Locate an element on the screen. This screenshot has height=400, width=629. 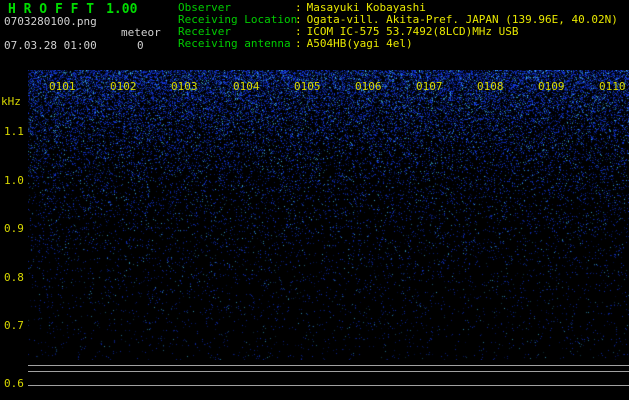
info-label: Receiving antenna is located at coordinates (234, 43).